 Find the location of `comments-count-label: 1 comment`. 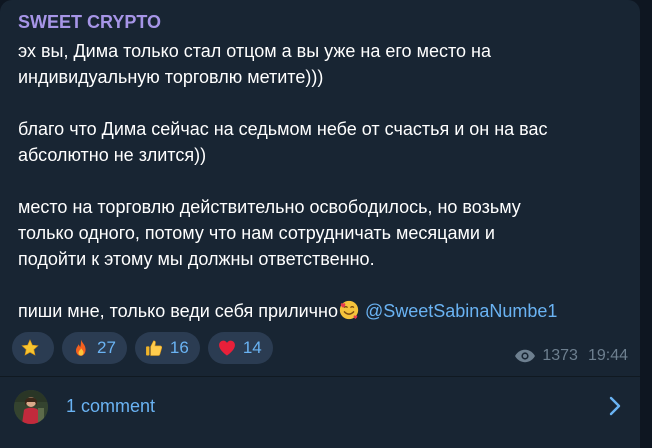

comments-count-label: 1 comment is located at coordinates (111, 406).